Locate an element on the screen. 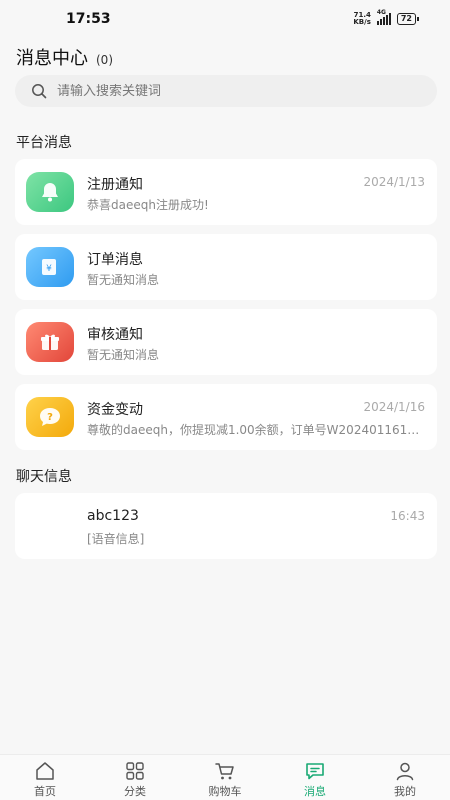 This screenshot has width=450, height=800. message-card-subtitle: 尊敬的daeeqh，你提现减1.00余额，订单号W20240116175220 is located at coordinates (256, 430).